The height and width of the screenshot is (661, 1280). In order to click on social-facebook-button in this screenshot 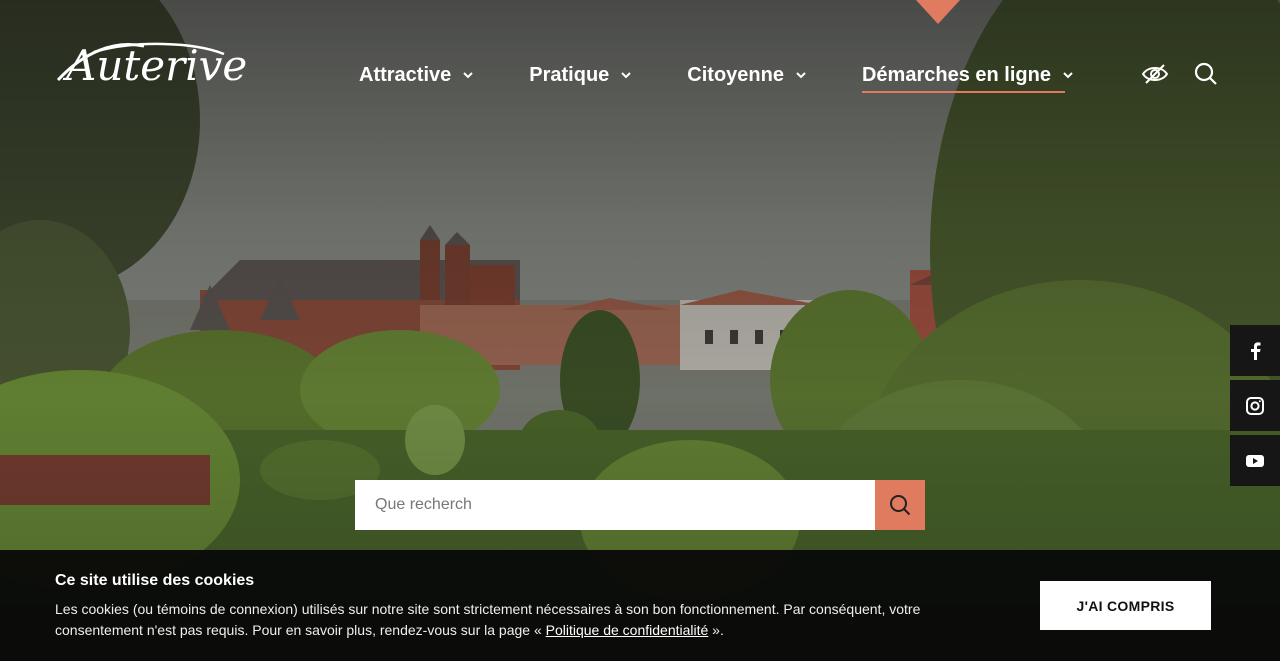, I will do `click(1255, 350)`.